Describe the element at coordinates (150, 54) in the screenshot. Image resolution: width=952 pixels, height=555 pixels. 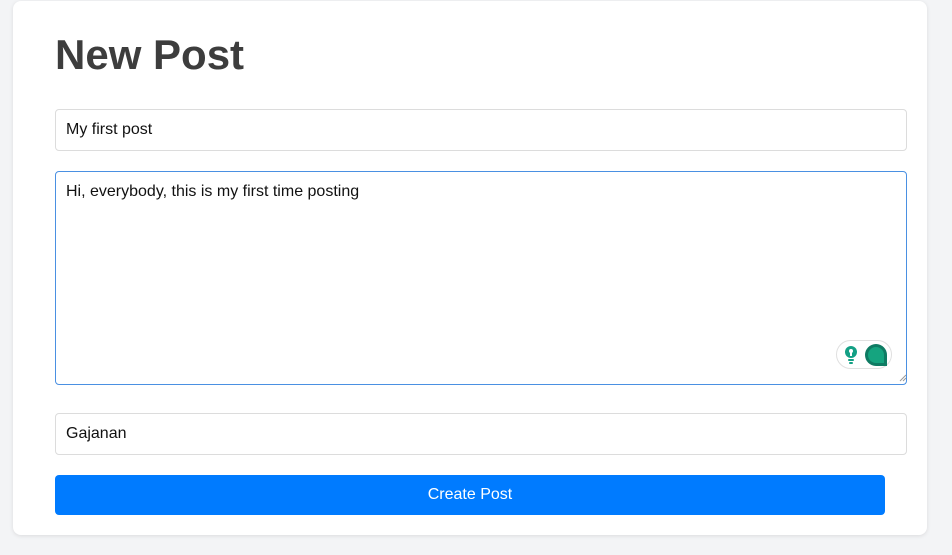
I see `page-title: New Post` at that location.